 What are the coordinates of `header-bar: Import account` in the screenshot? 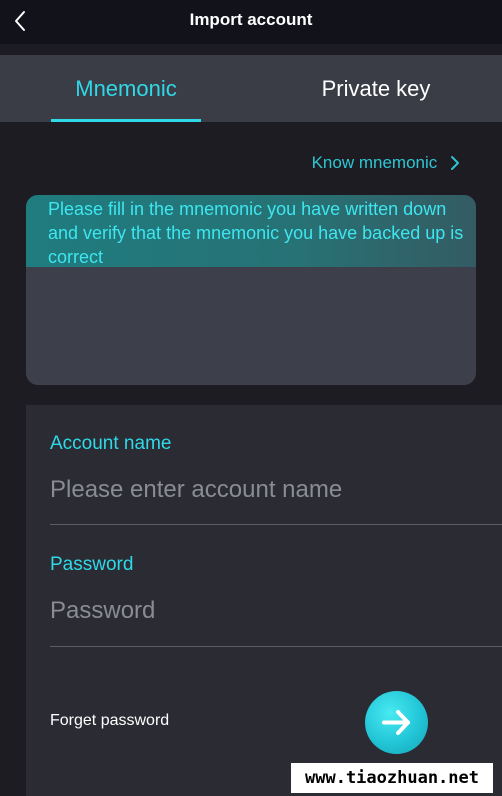 It's located at (251, 22).